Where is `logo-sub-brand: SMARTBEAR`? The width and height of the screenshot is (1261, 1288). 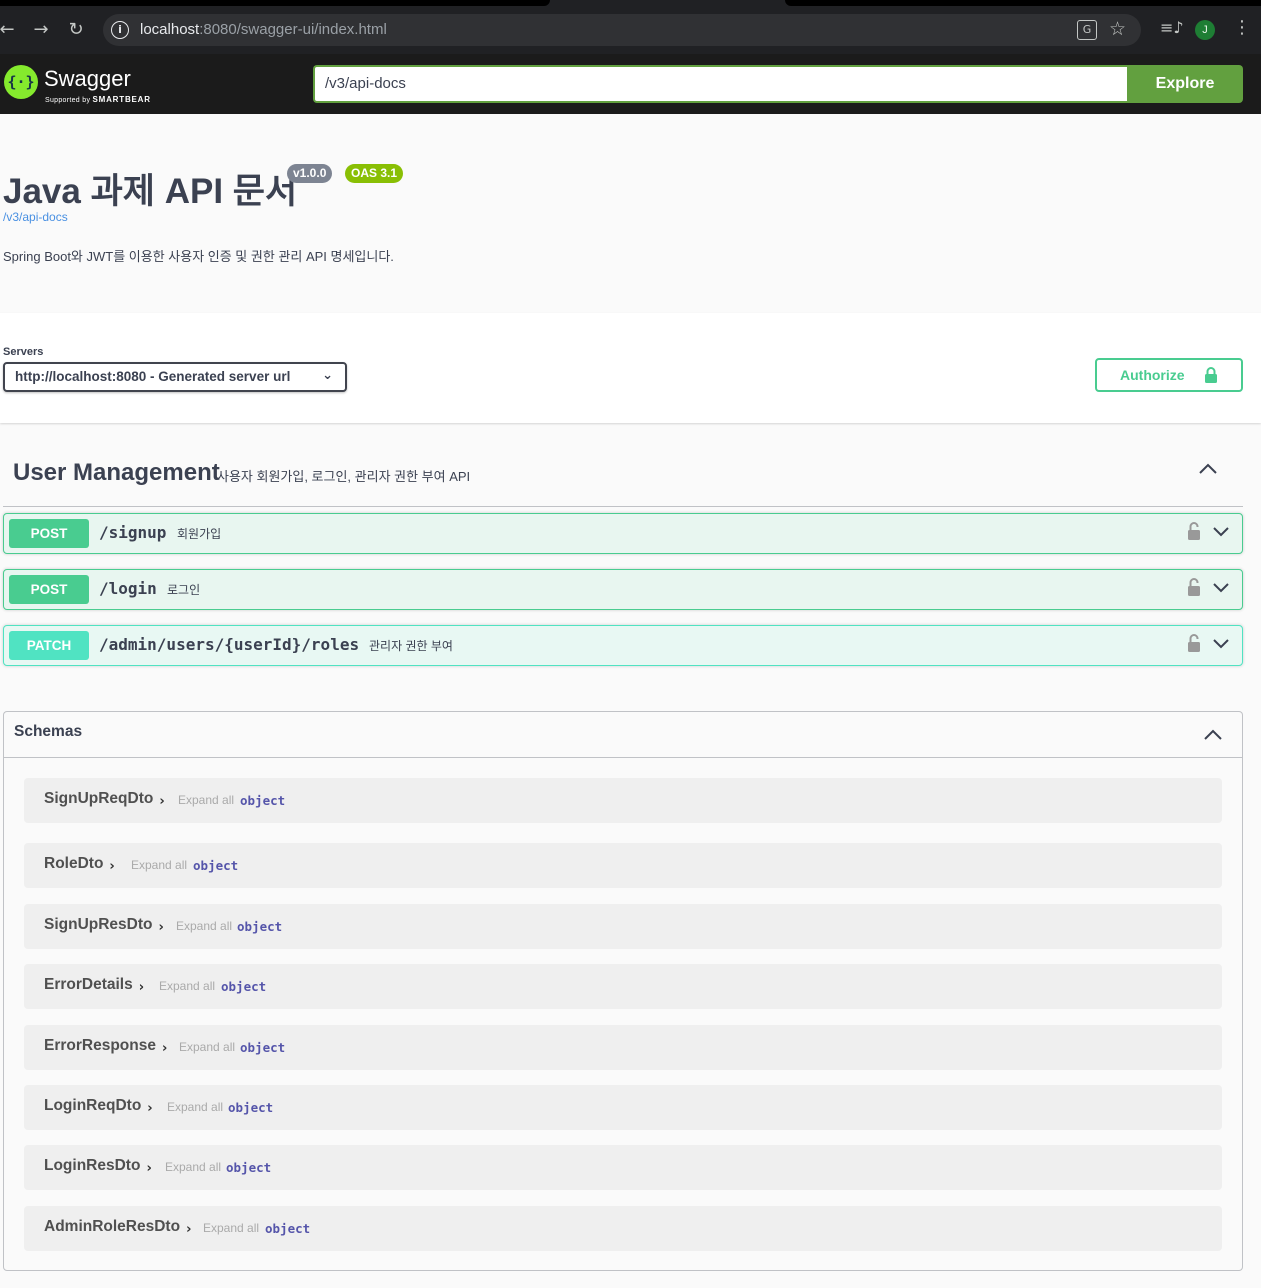 logo-sub-brand: SMARTBEAR is located at coordinates (121, 99).